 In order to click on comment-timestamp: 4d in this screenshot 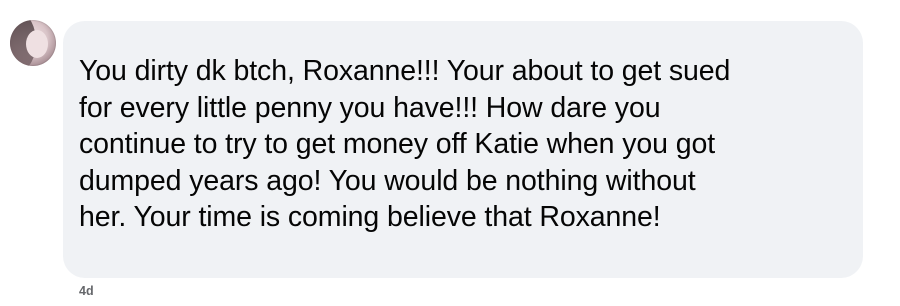, I will do `click(86, 291)`.